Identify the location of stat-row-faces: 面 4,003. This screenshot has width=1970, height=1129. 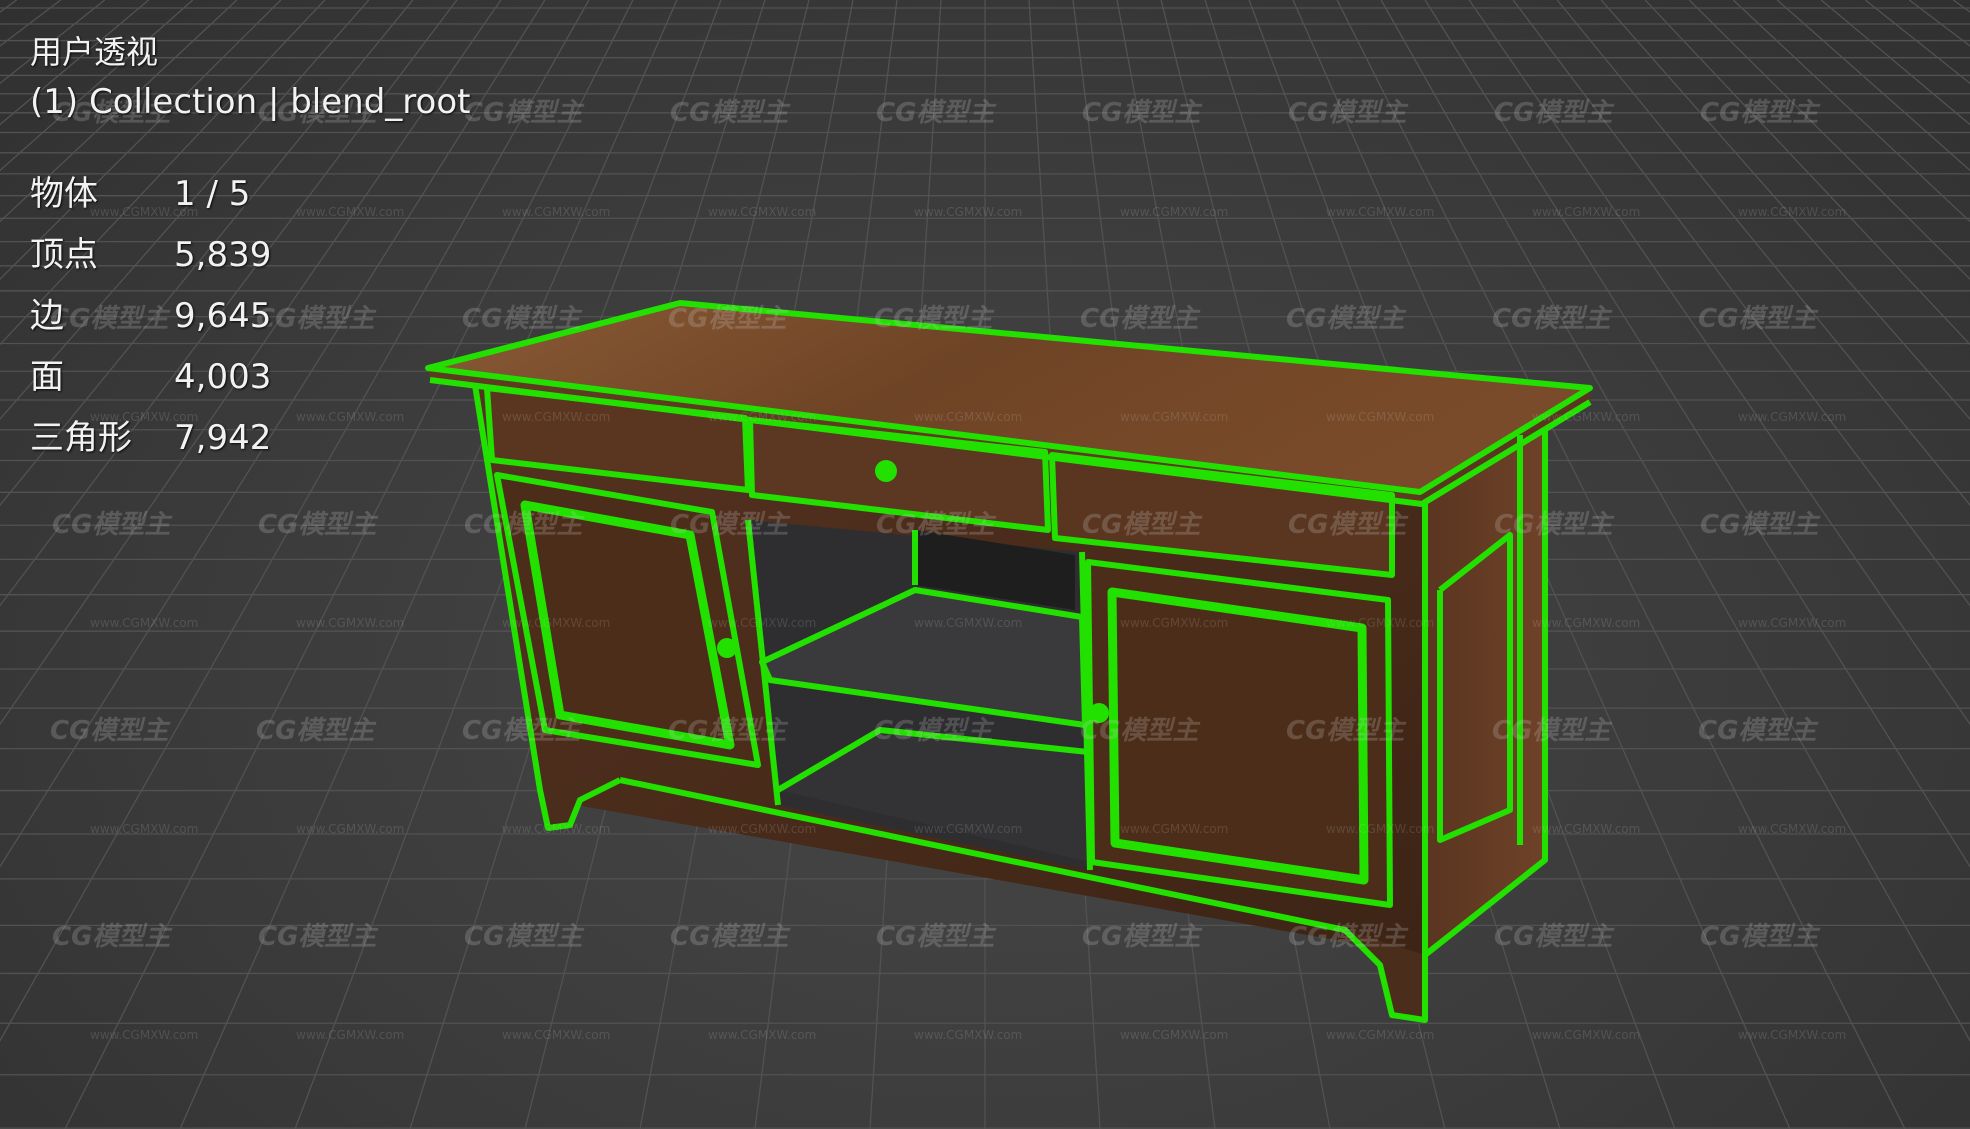
(250, 377).